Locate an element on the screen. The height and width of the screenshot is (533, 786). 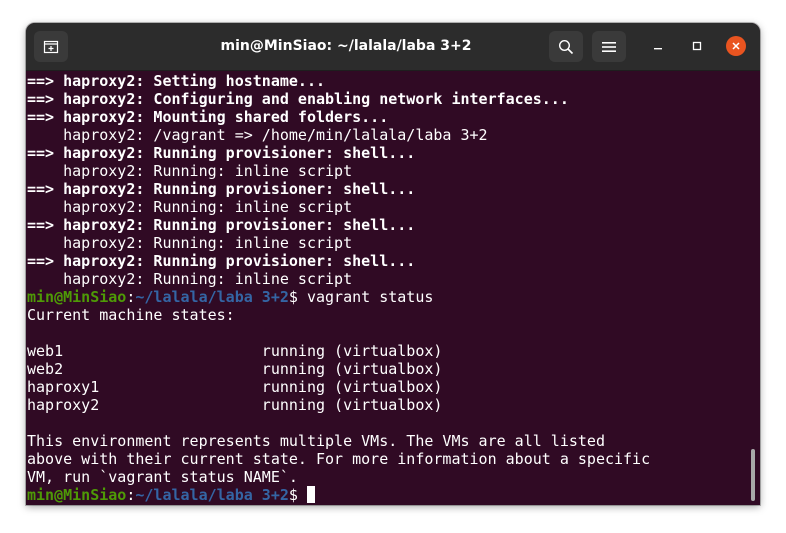
command-text: vagrant status is located at coordinates (370, 297).